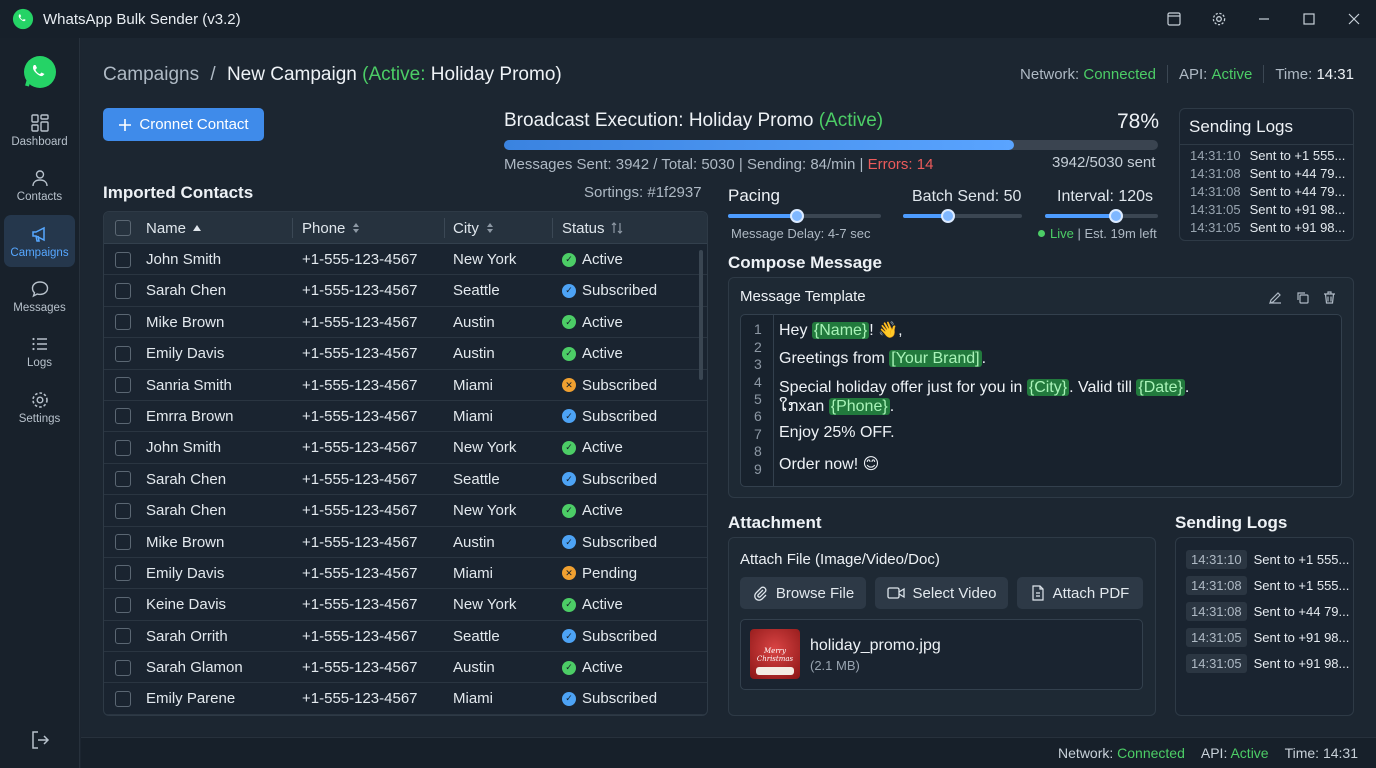 The height and width of the screenshot is (768, 1376). What do you see at coordinates (803, 593) in the screenshot?
I see `browse-file-button: Browse File` at bounding box center [803, 593].